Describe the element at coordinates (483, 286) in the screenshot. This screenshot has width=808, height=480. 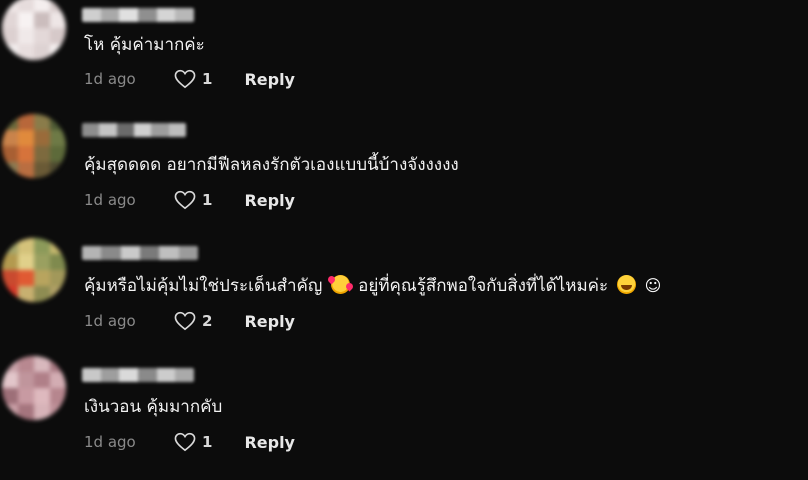
I see `comment-text-part: อยู่ที่คุณรู้สึกพอใจกับสิ่งที่ได้ไหมค่ะ` at that location.